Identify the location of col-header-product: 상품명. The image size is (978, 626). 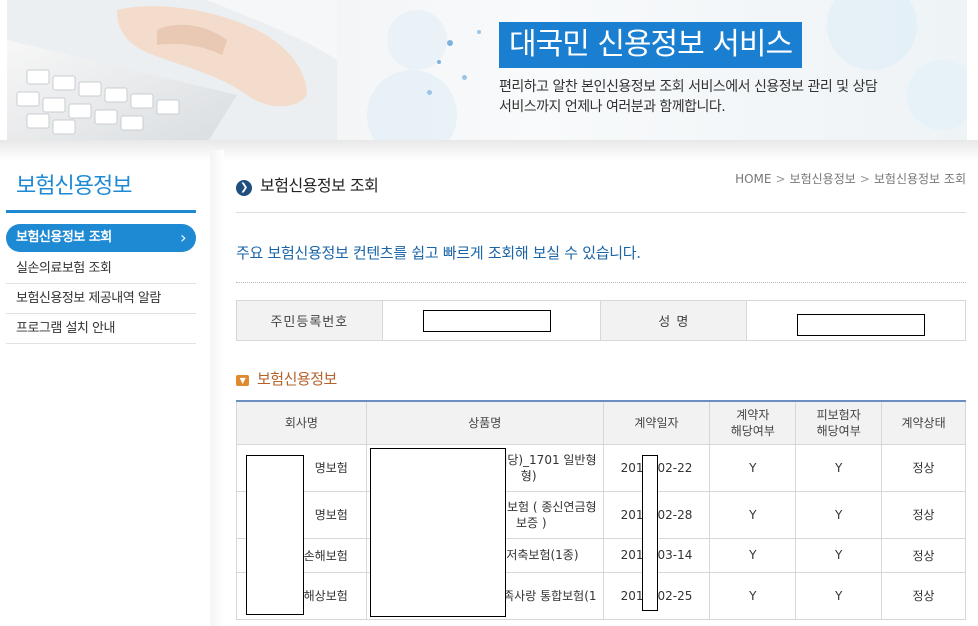
(484, 422).